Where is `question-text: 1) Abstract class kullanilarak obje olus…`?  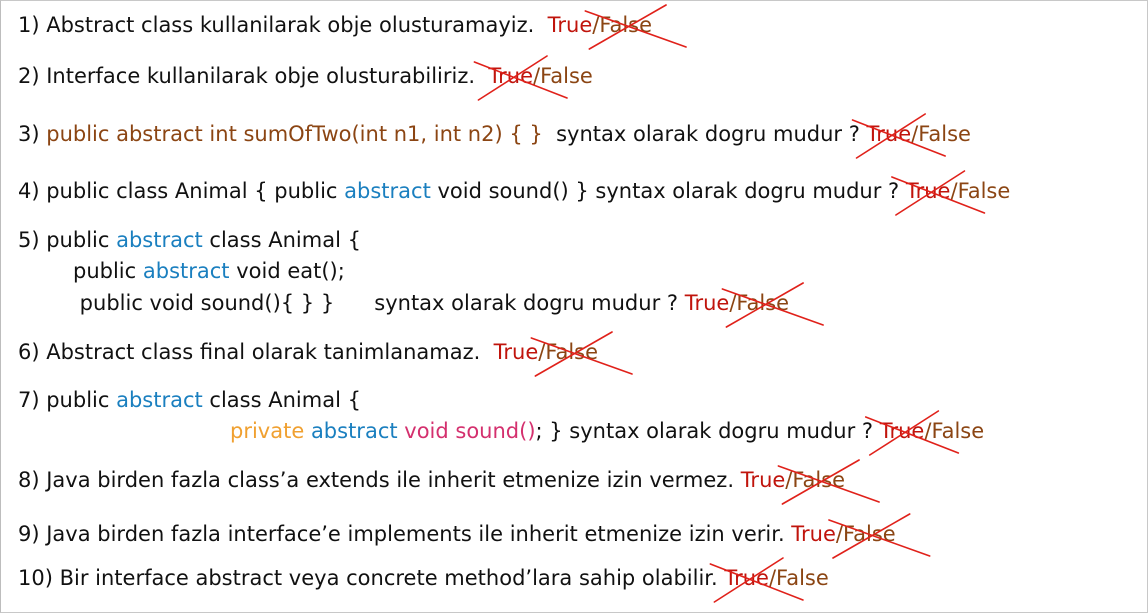 question-text: 1) Abstract class kullanilarak obje olus… is located at coordinates (283, 25).